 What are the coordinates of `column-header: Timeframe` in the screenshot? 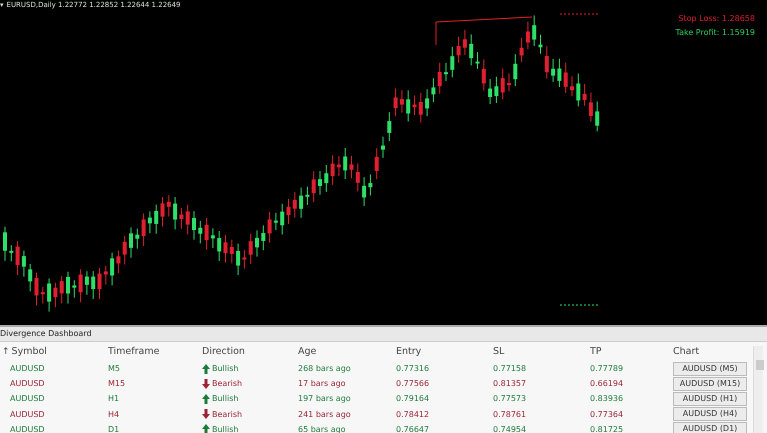 It's located at (134, 351).